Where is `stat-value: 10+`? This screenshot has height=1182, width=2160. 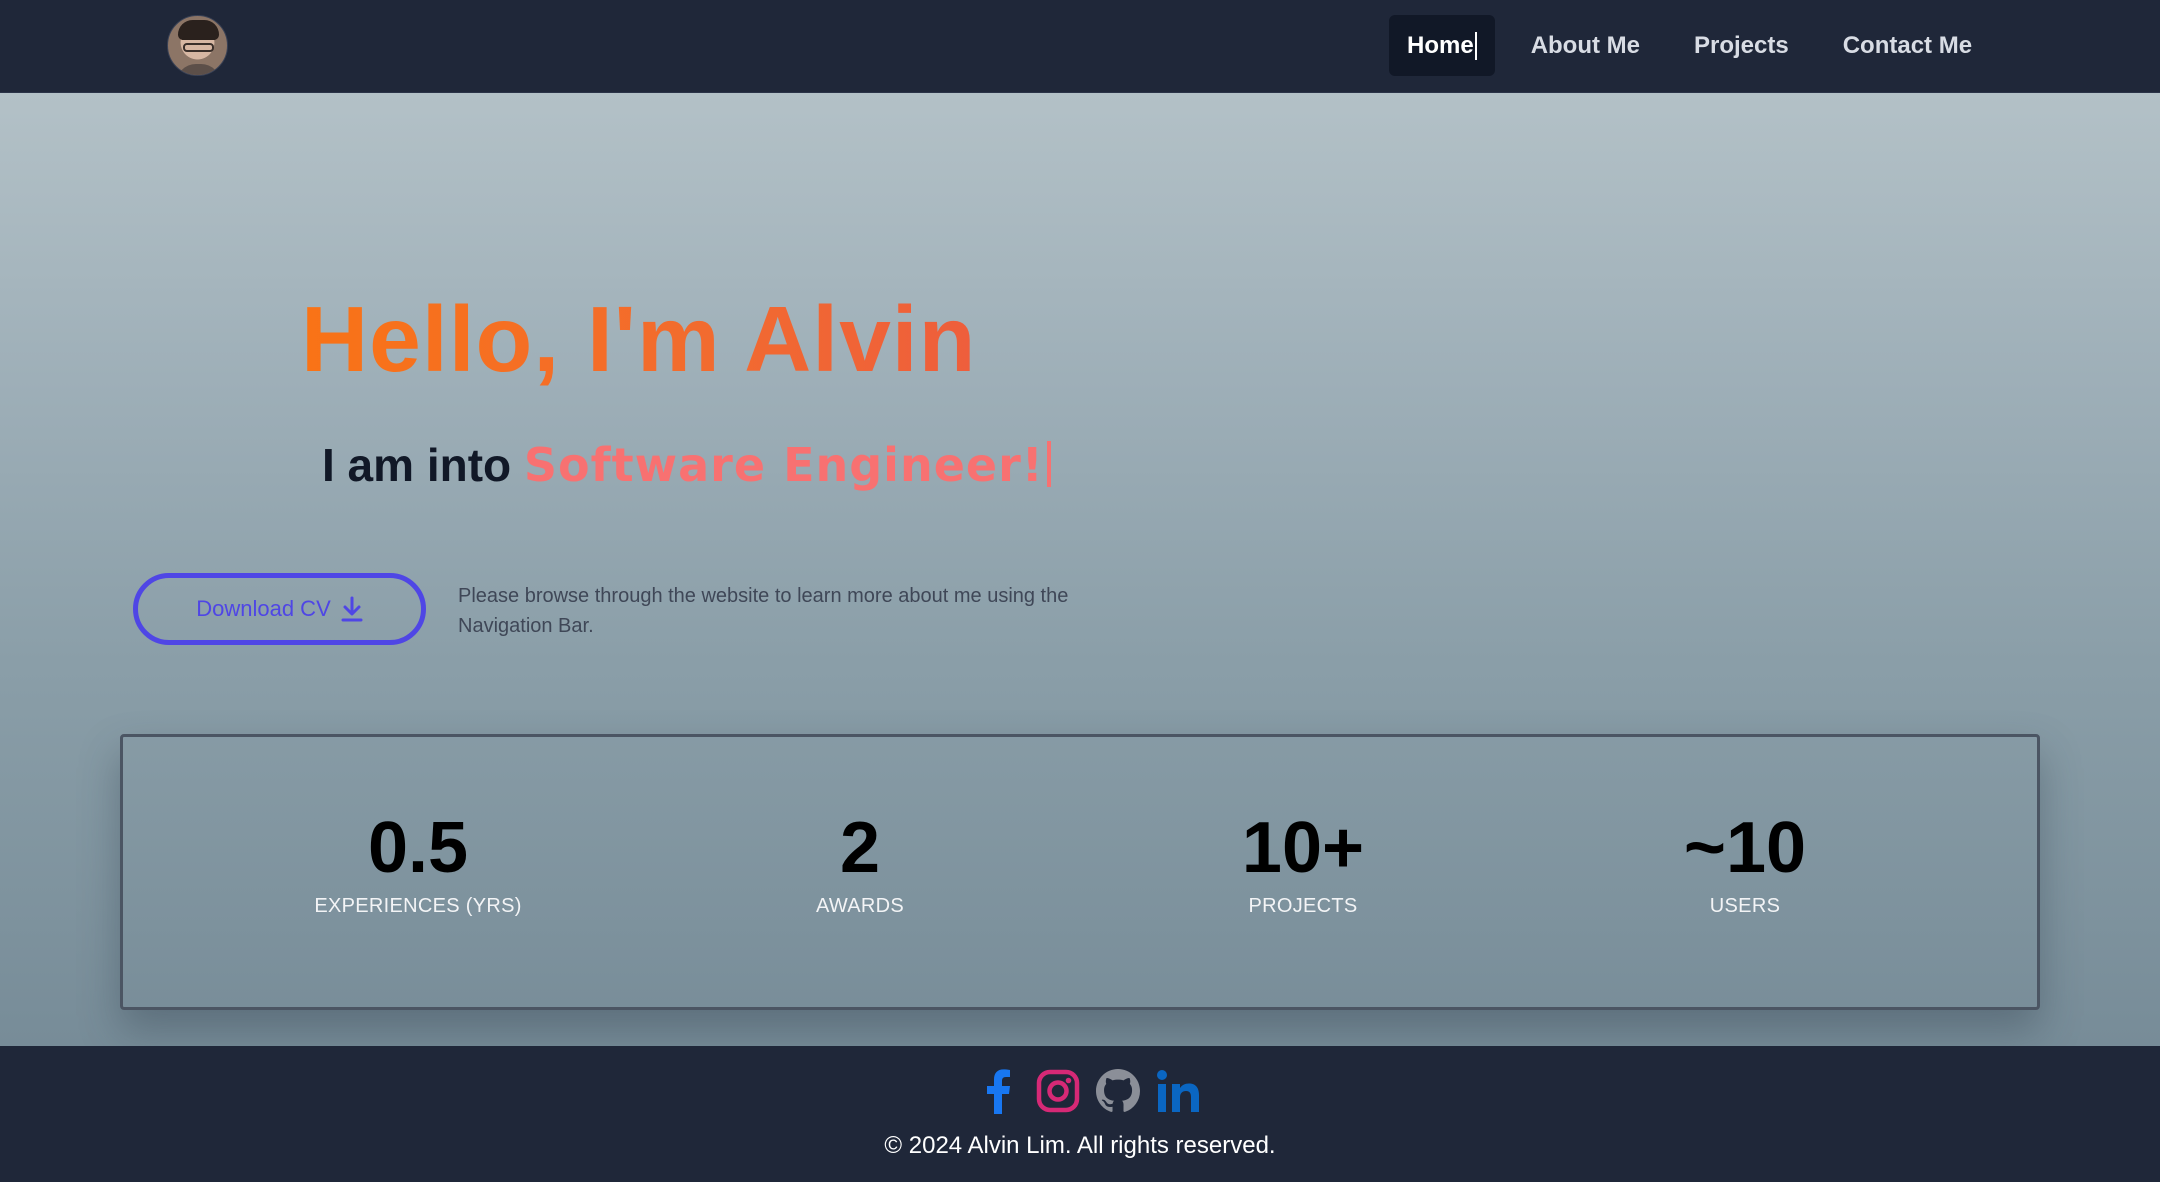 stat-value: 10+ is located at coordinates (1303, 848).